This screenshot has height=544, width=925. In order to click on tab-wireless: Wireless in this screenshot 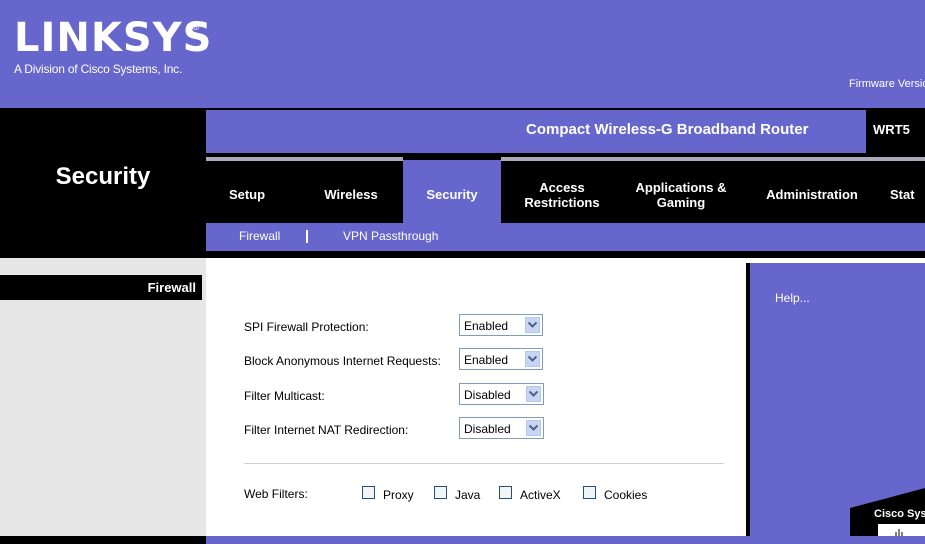, I will do `click(351, 194)`.